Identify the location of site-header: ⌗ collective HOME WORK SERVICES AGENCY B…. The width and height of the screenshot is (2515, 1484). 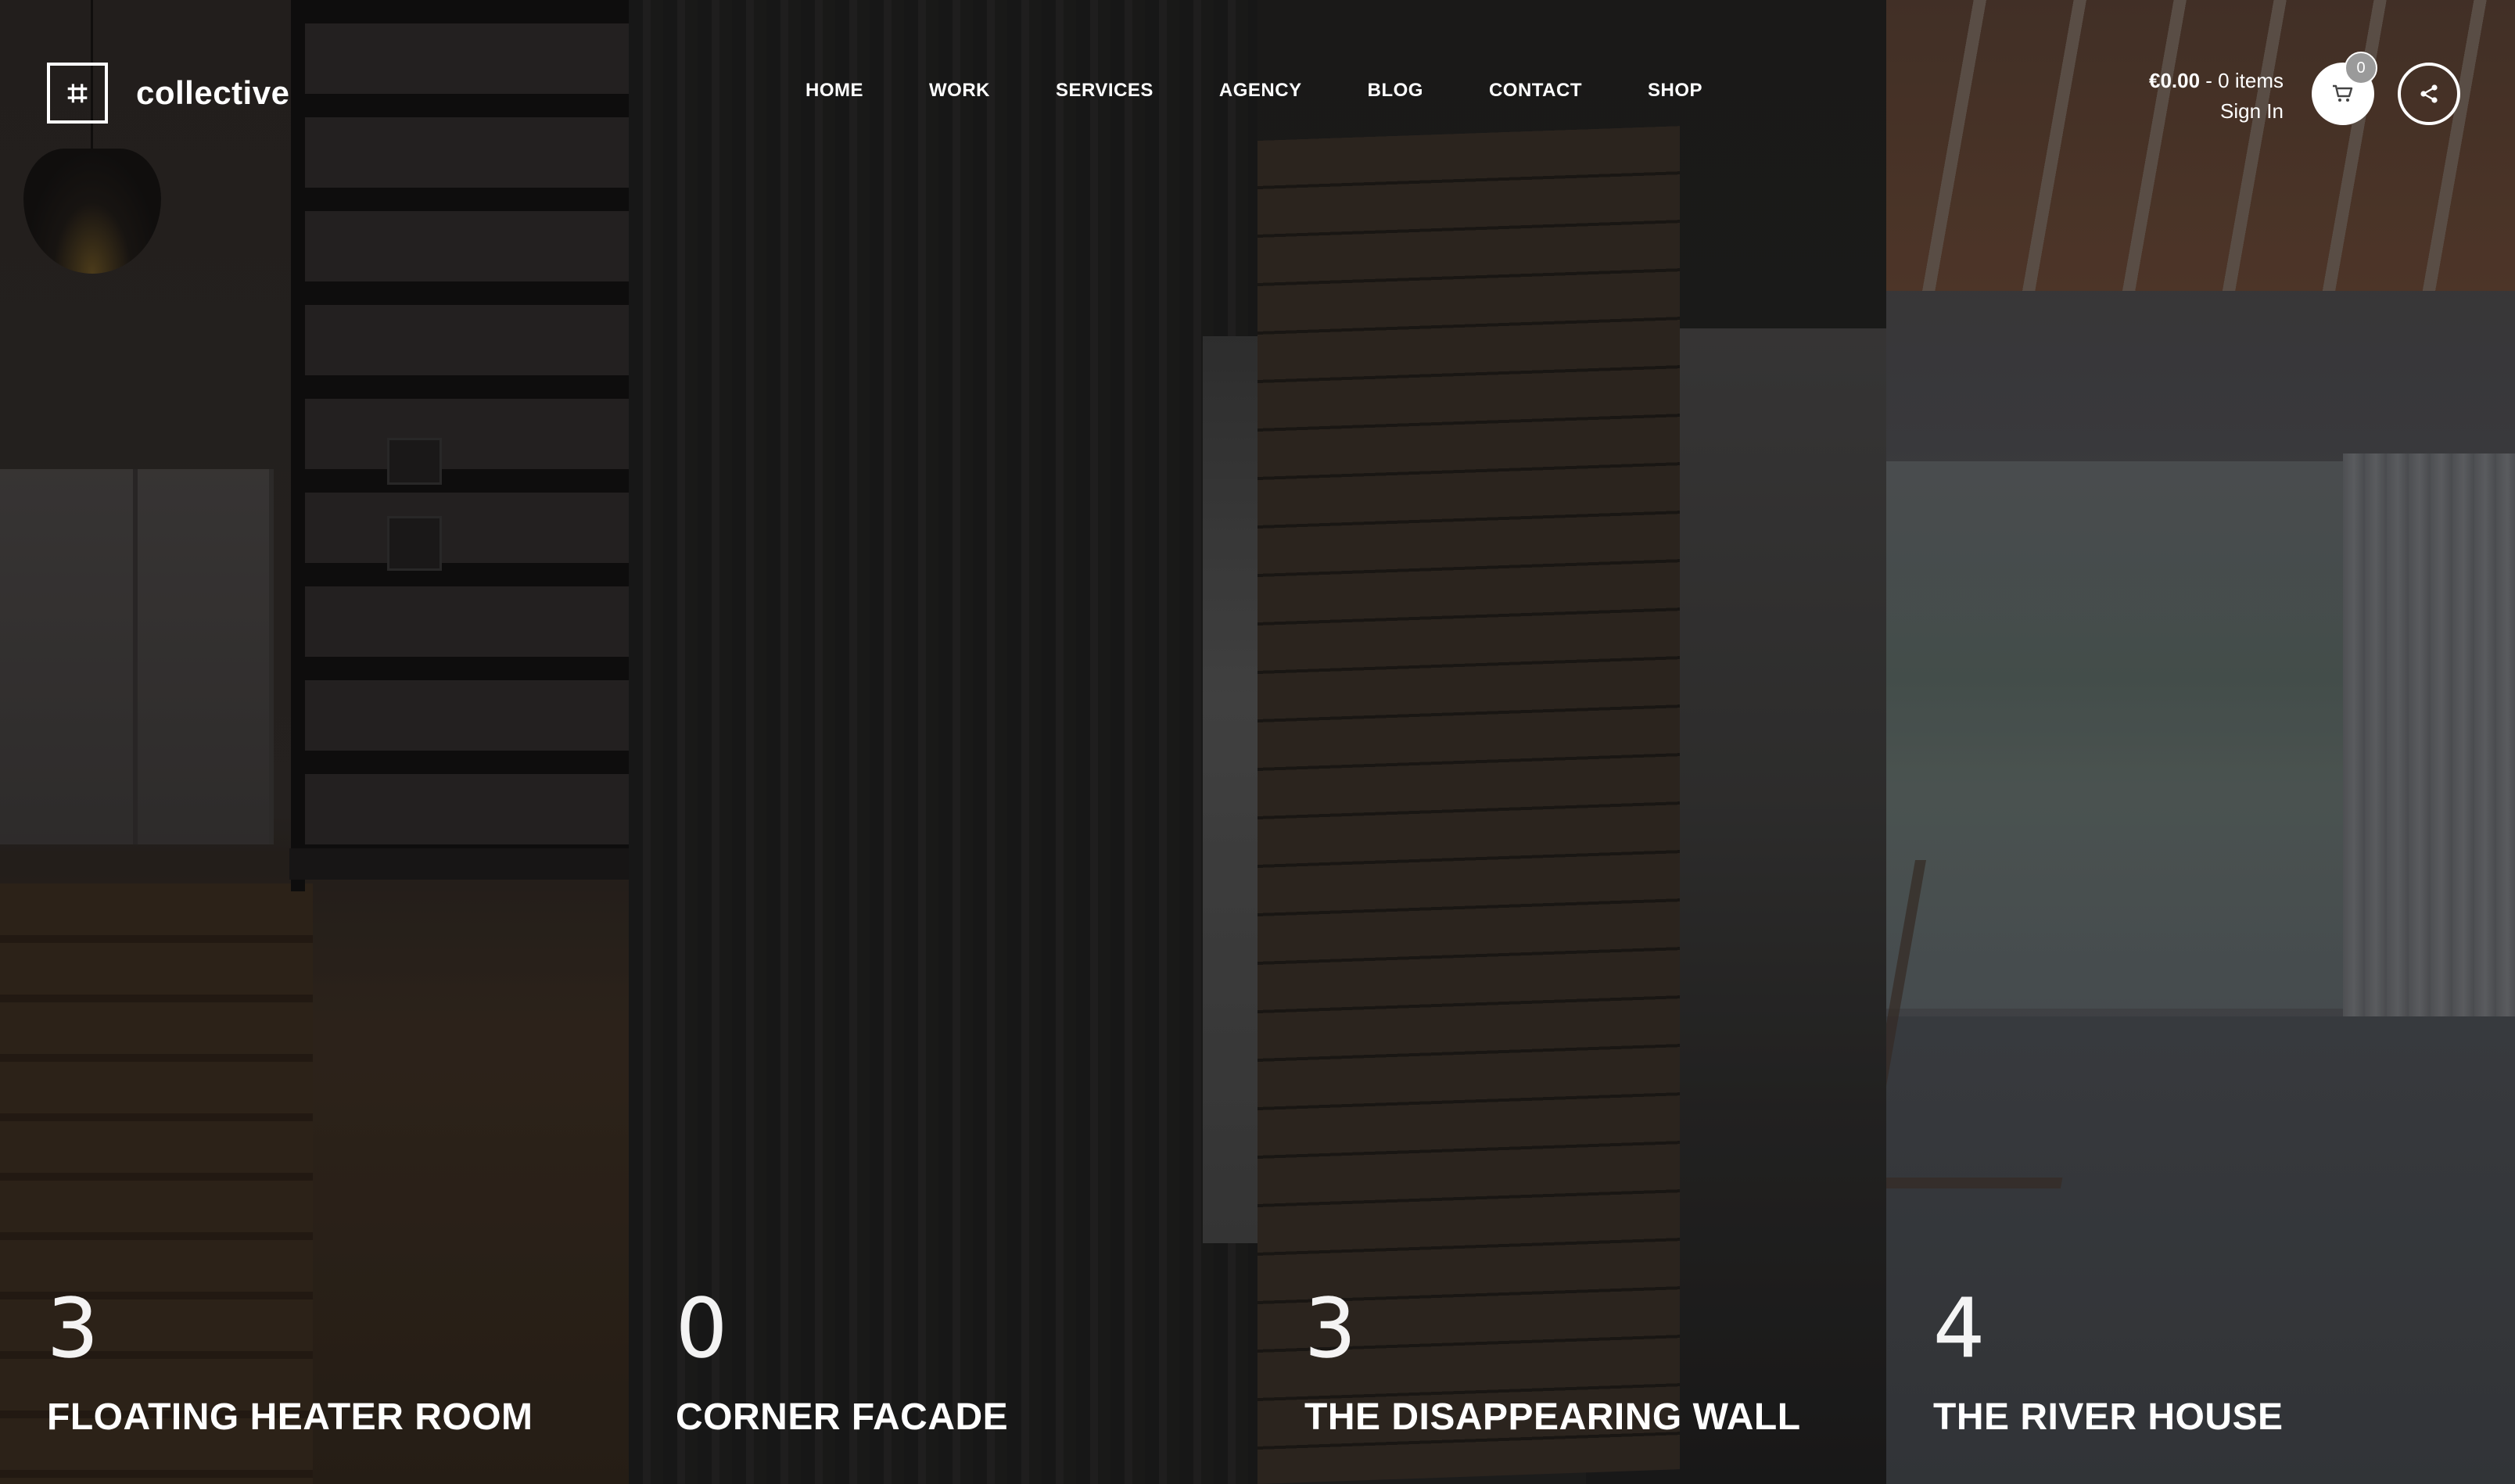
(1257, 94).